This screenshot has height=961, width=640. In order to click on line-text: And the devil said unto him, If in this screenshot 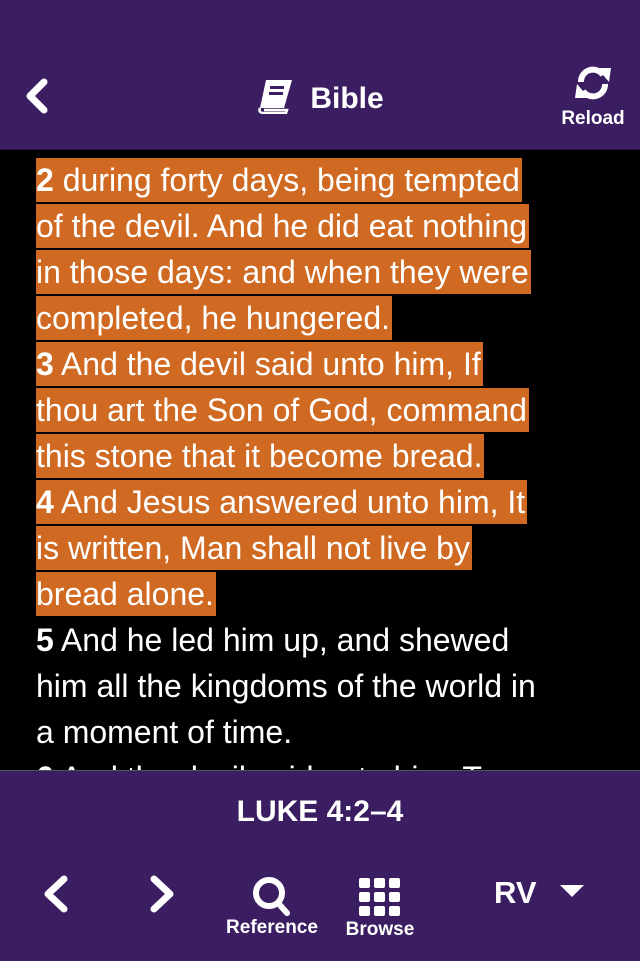, I will do `click(267, 364)`.